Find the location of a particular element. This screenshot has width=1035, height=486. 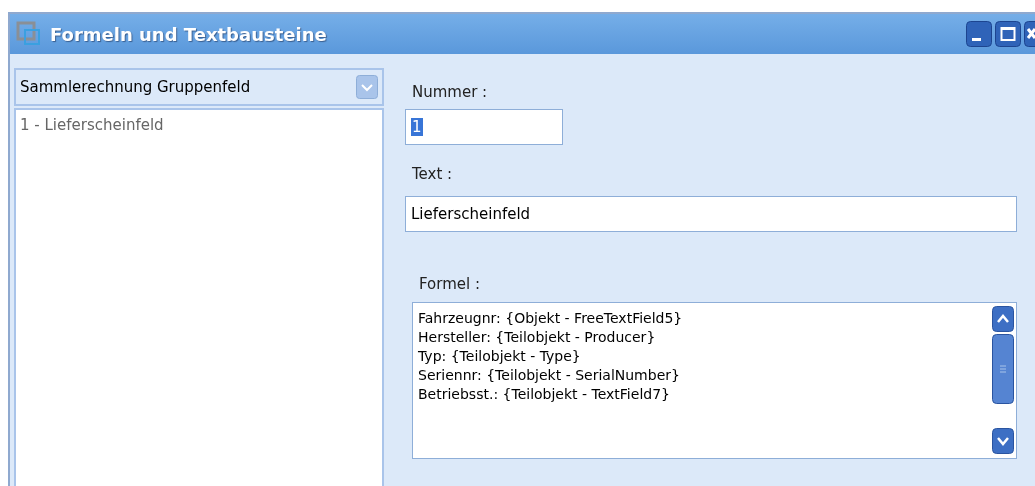

list-item: 1 - Lieferscheinfeld is located at coordinates (199, 125).